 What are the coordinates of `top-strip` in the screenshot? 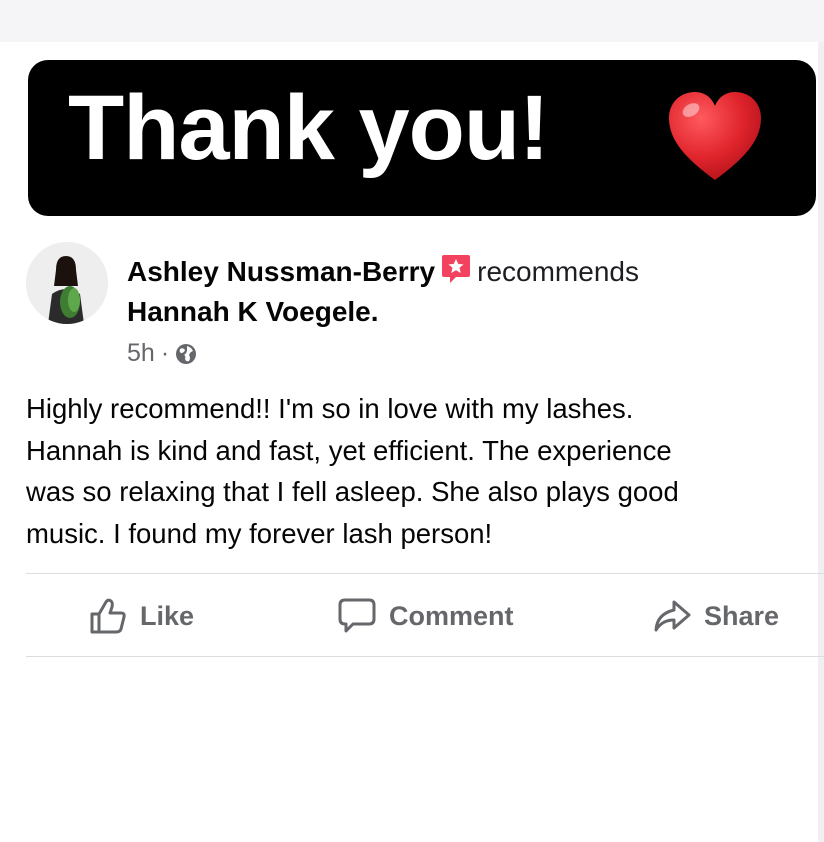 It's located at (412, 21).